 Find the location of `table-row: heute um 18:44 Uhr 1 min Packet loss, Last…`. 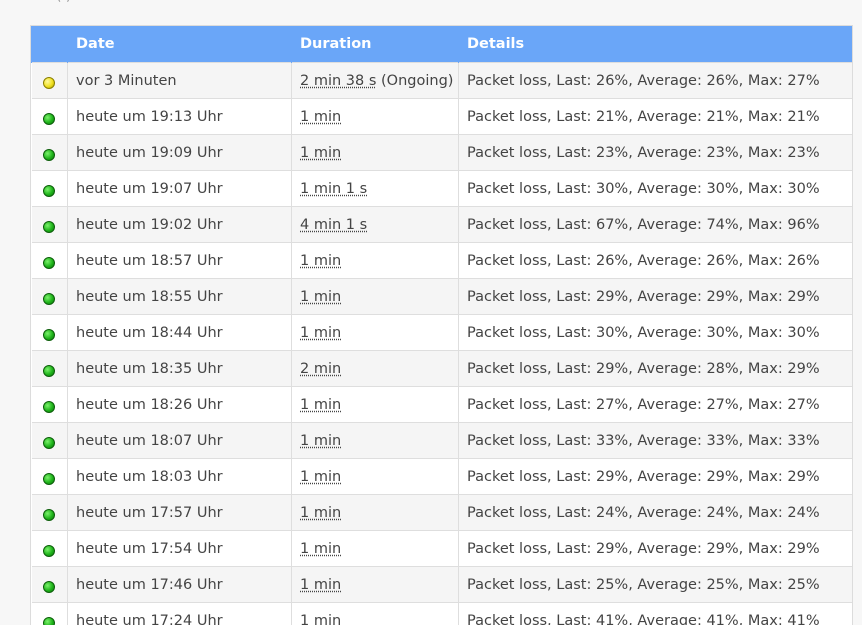

table-row: heute um 18:44 Uhr 1 min Packet loss, Last… is located at coordinates (441, 332).